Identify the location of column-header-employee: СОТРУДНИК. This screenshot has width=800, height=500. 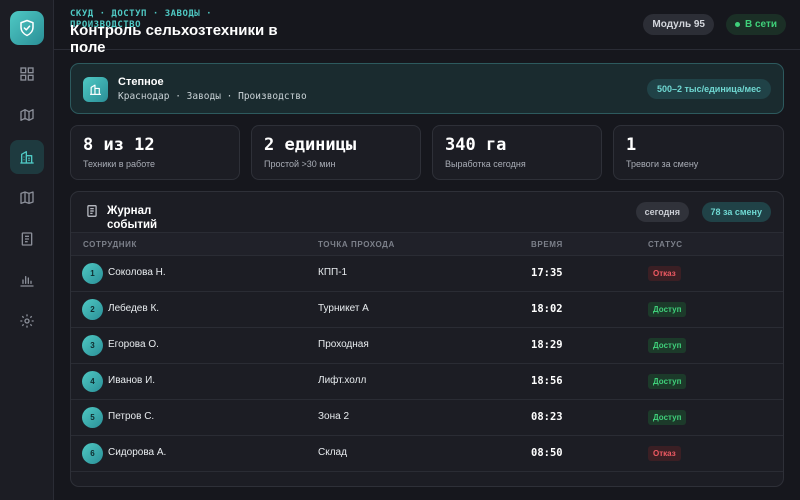
(110, 244).